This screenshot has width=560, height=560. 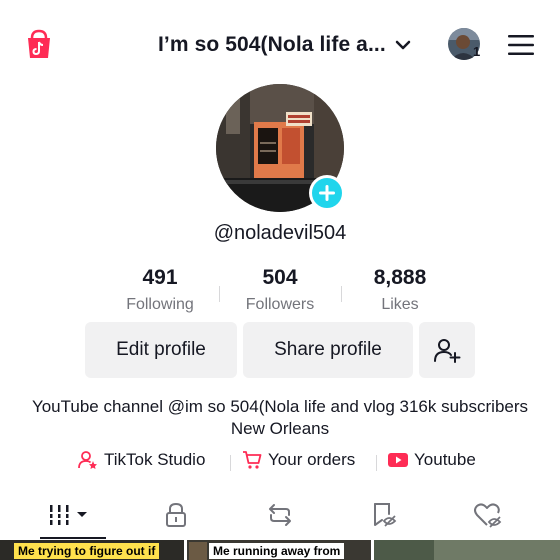 I want to click on following-label: Following, so click(x=160, y=304).